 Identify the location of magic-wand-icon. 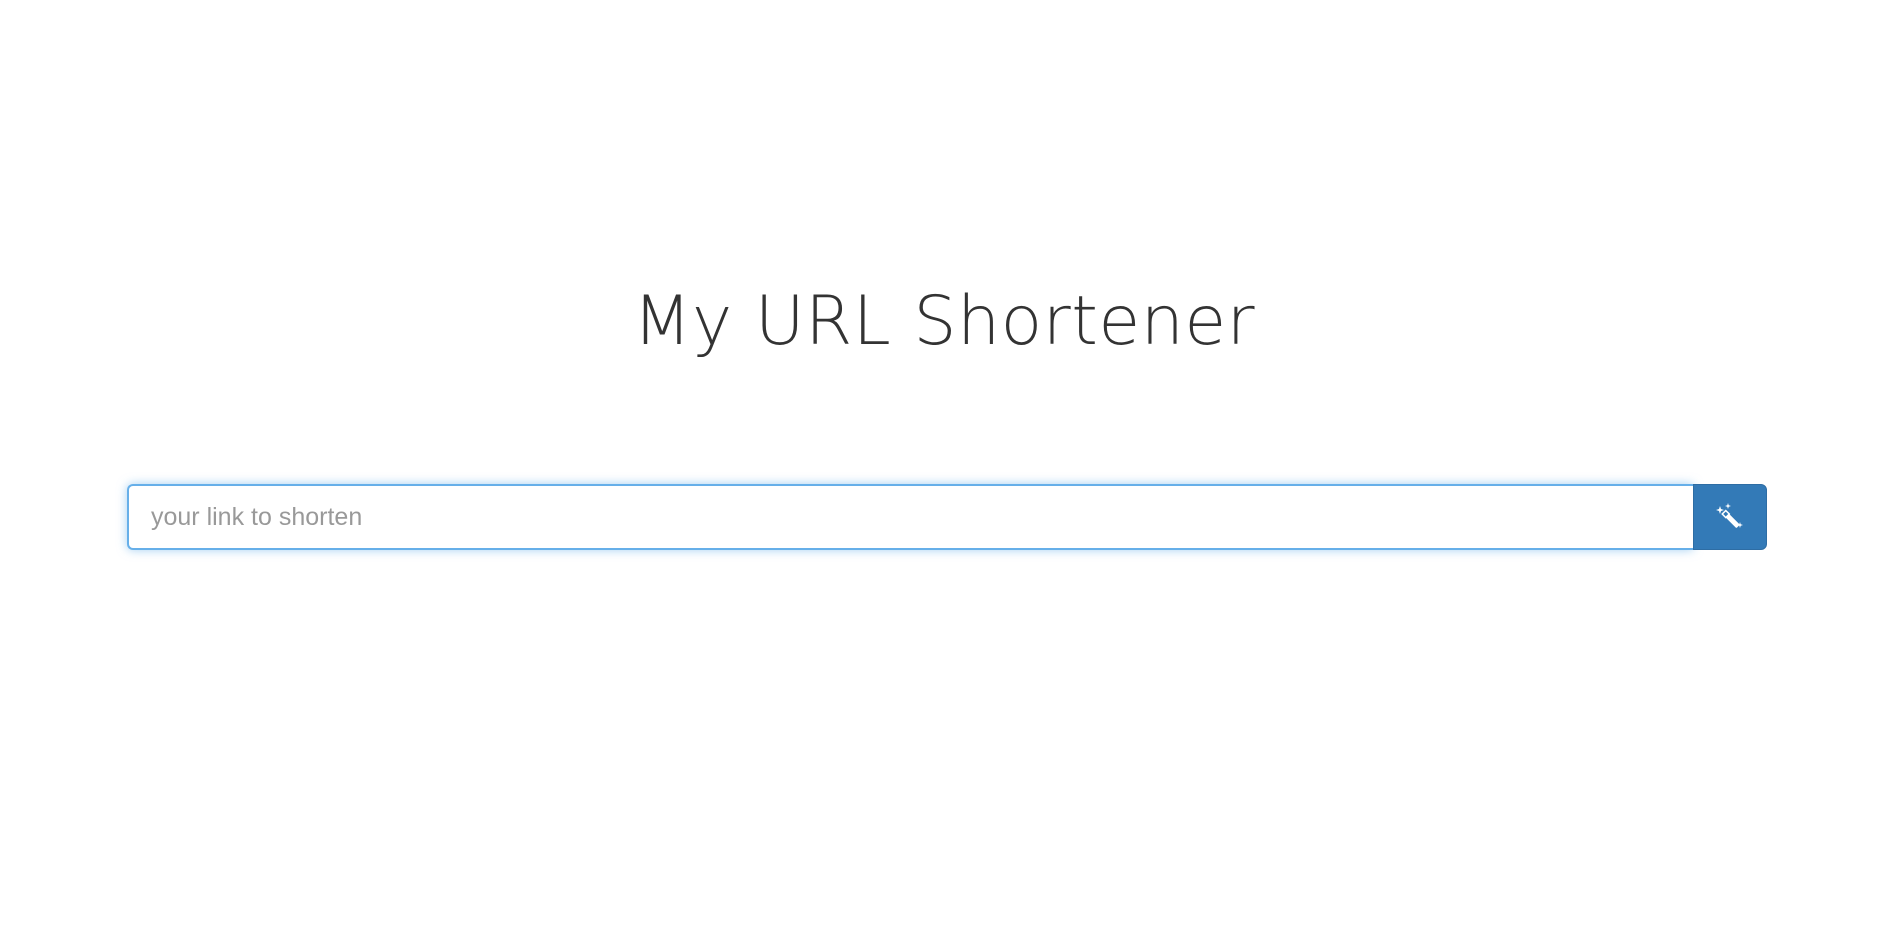
(1730, 517).